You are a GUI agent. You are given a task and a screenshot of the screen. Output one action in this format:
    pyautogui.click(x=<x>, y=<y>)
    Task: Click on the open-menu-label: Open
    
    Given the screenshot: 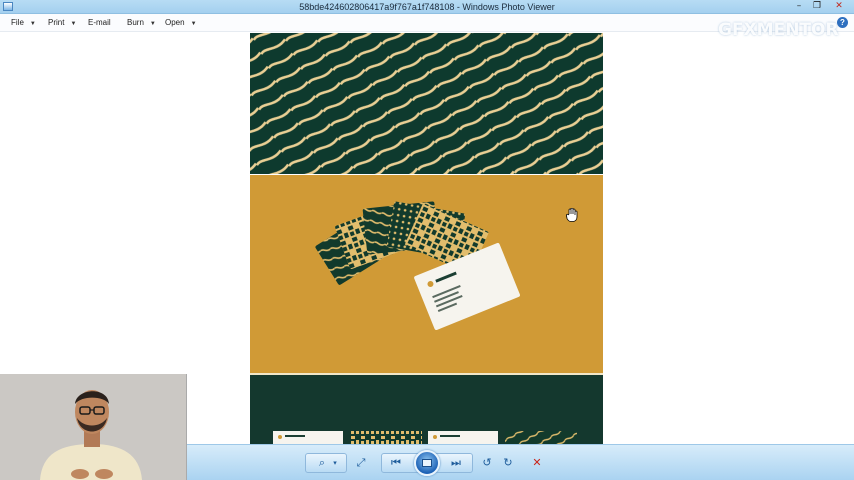 What is the action you would take?
    pyautogui.click(x=175, y=22)
    